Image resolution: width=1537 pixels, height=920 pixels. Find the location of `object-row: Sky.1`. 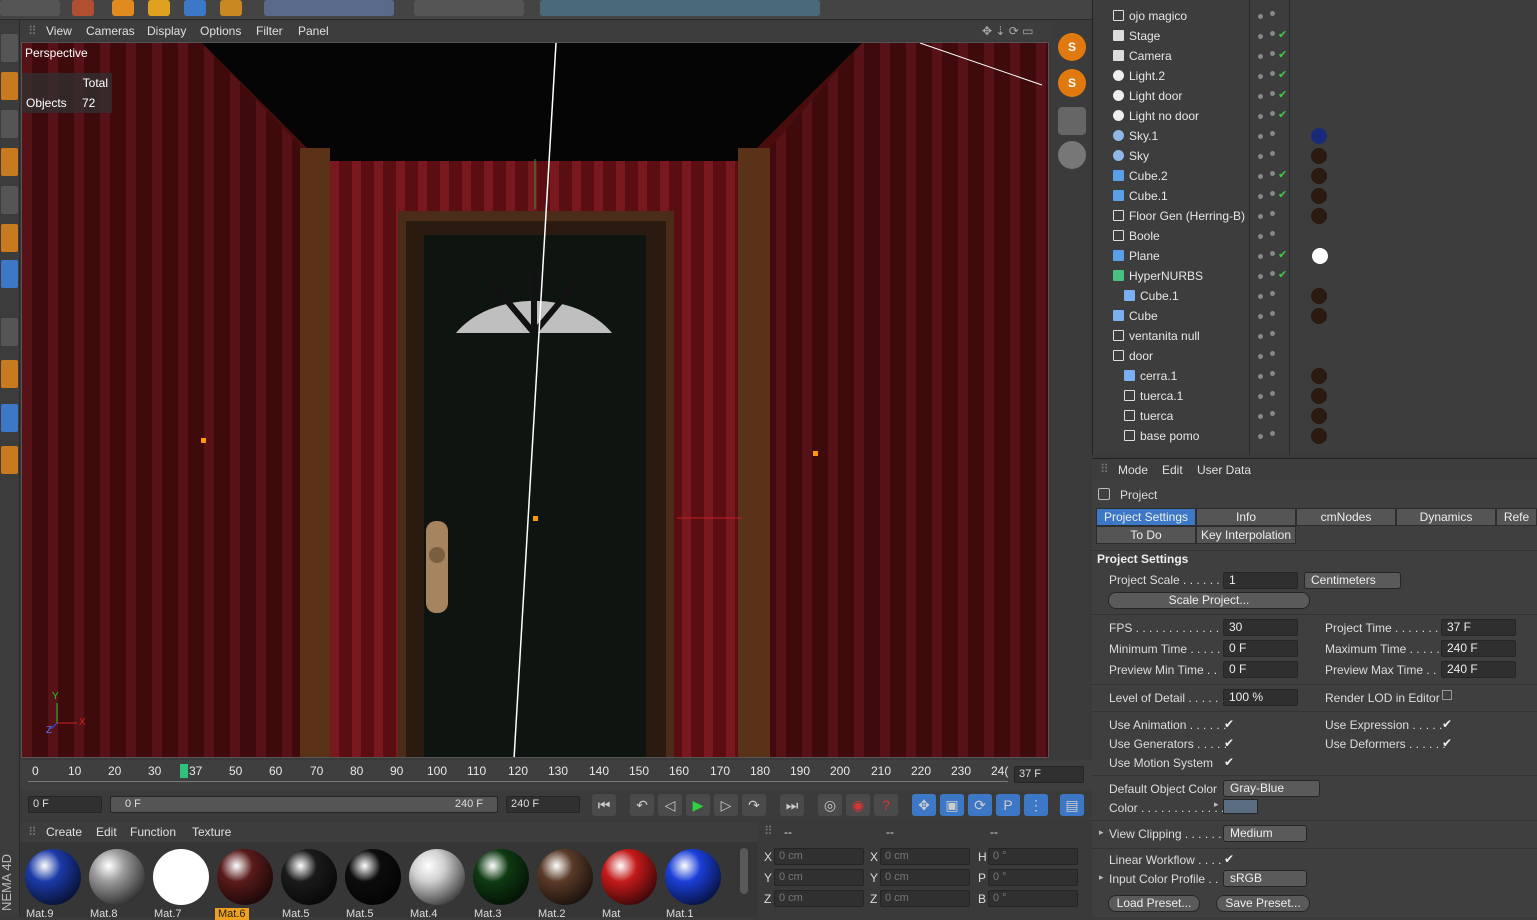

object-row: Sky.1 is located at coordinates (1315, 136).